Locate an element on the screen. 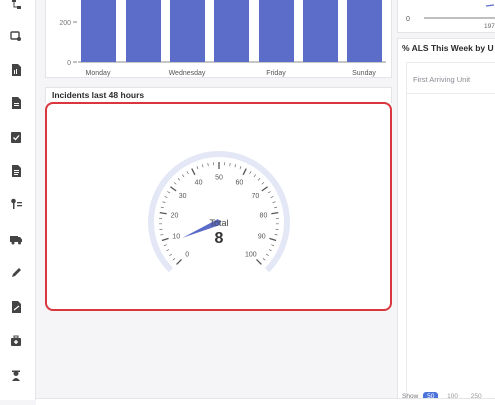 The image size is (495, 405). file-signature-icon is located at coordinates (16, 307).